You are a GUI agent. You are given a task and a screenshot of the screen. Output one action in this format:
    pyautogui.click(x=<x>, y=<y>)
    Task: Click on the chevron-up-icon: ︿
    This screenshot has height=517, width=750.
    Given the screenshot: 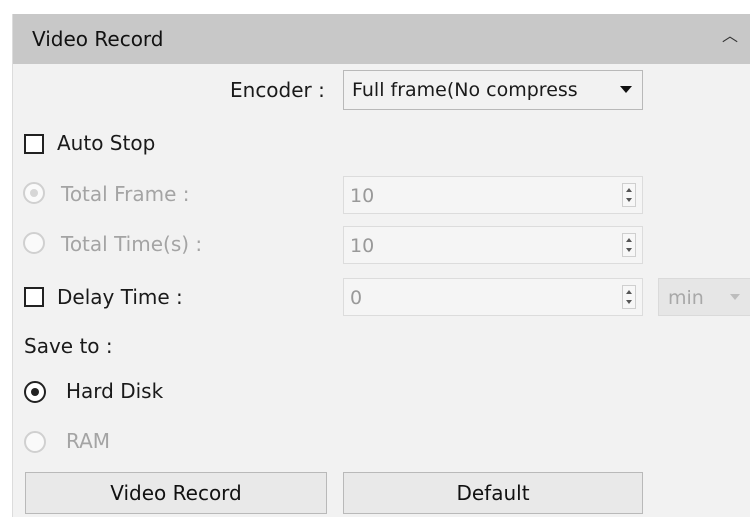 What is the action you would take?
    pyautogui.click(x=730, y=36)
    